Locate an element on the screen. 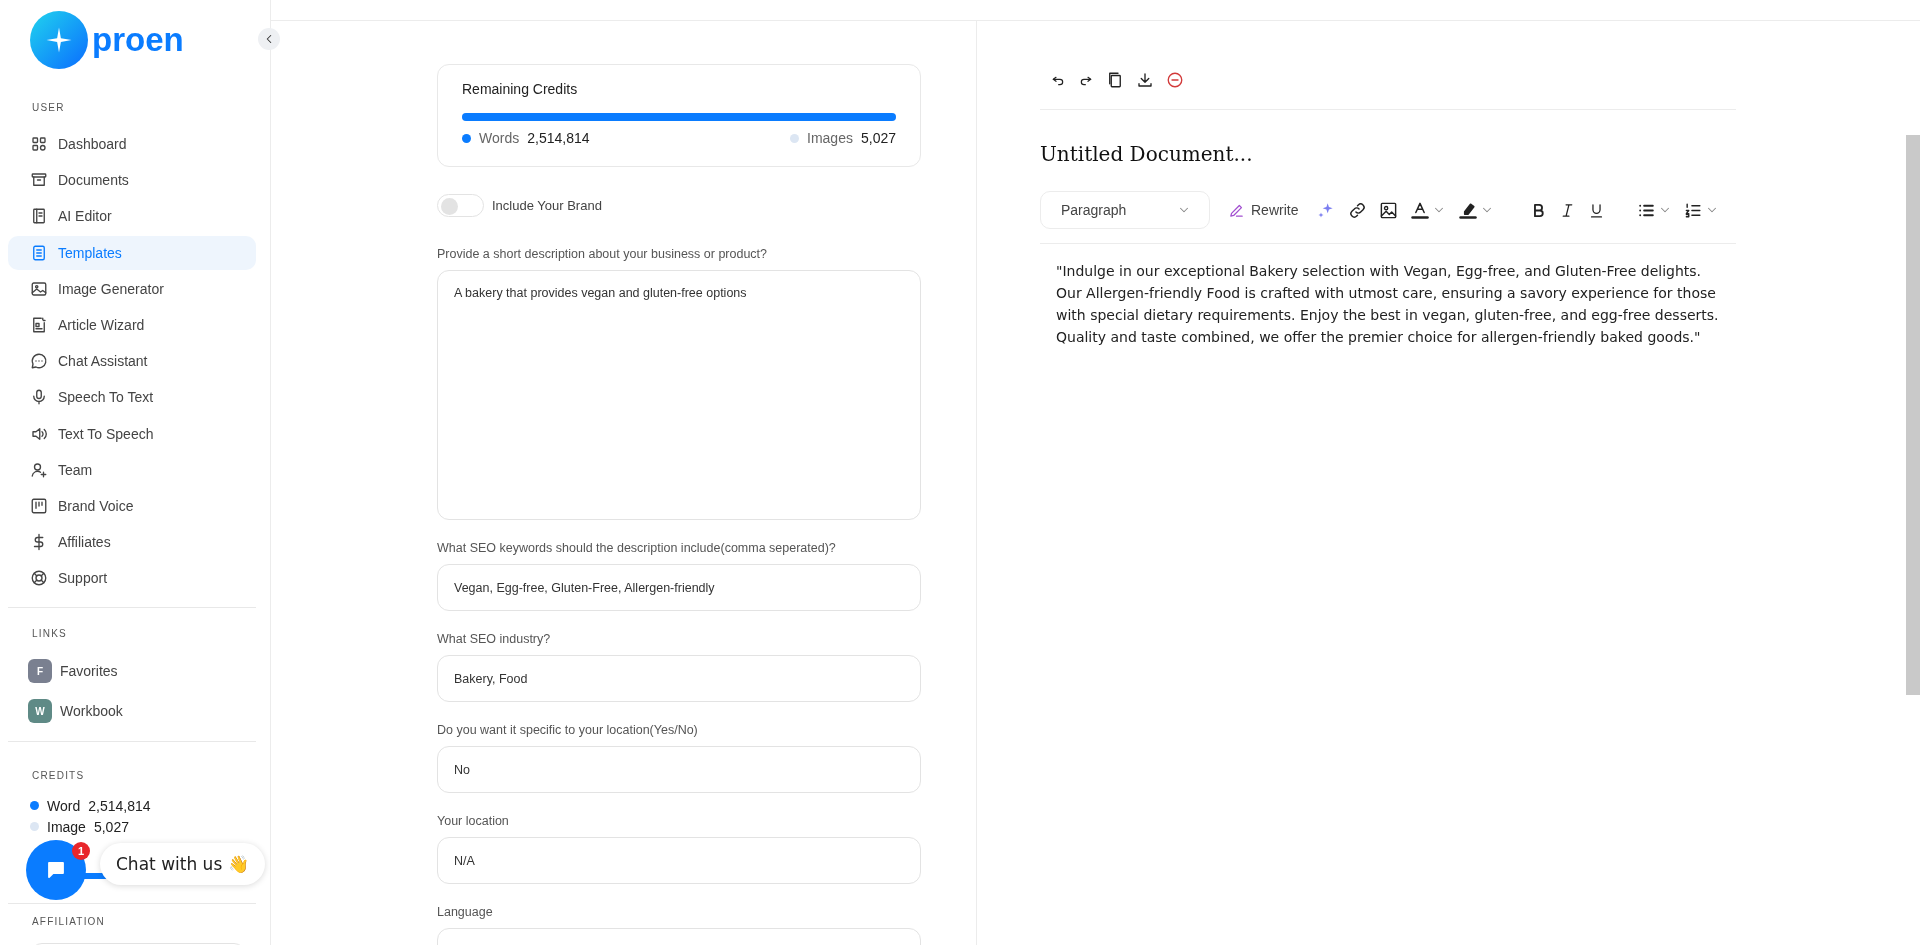  avatar-badge: W is located at coordinates (40, 711).